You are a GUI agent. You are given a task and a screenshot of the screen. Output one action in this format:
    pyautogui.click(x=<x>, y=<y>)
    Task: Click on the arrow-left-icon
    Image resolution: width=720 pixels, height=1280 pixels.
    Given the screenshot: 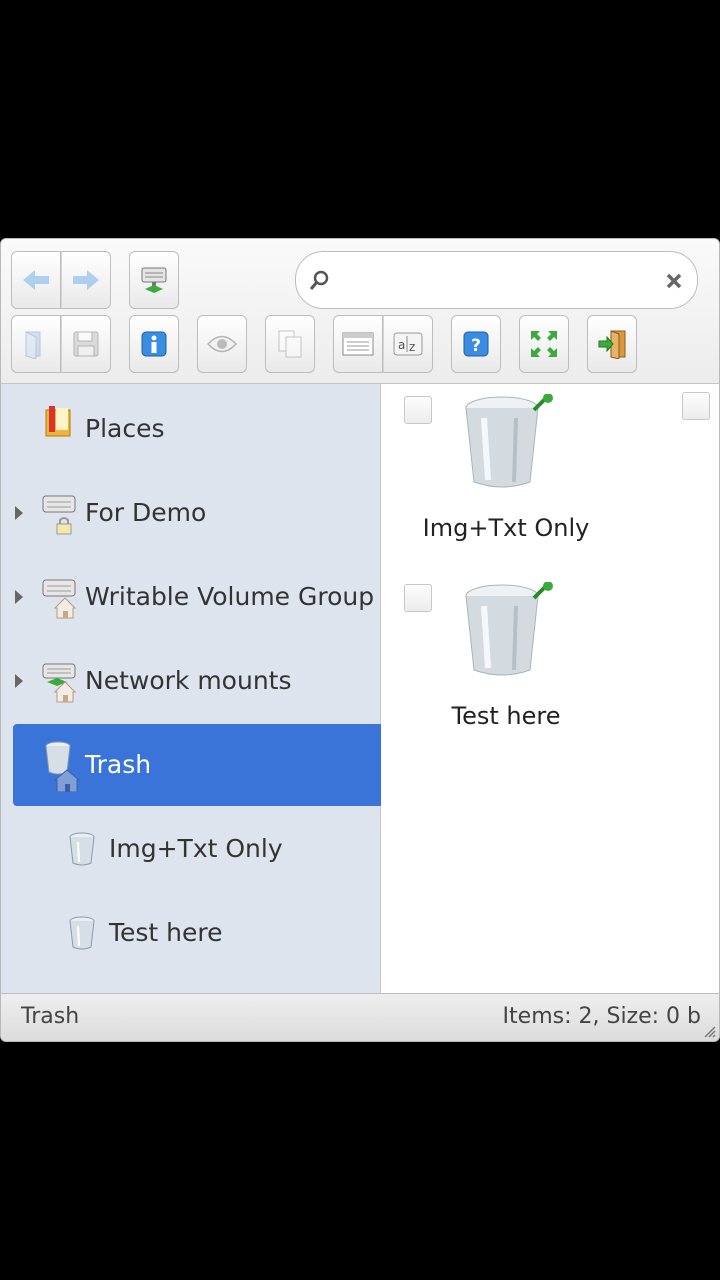 What is the action you would take?
    pyautogui.click(x=36, y=280)
    